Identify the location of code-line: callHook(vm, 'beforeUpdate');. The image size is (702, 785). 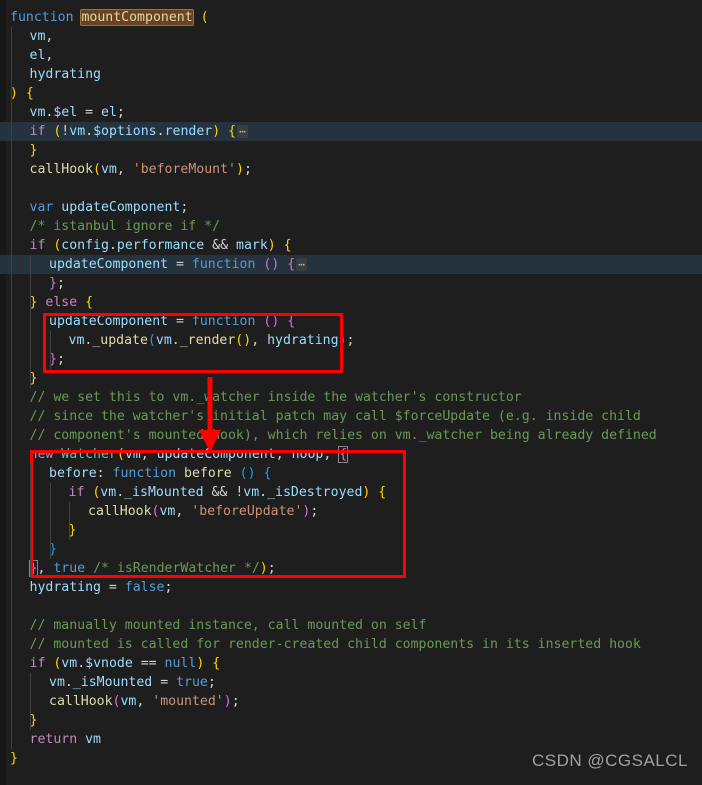
(351, 511).